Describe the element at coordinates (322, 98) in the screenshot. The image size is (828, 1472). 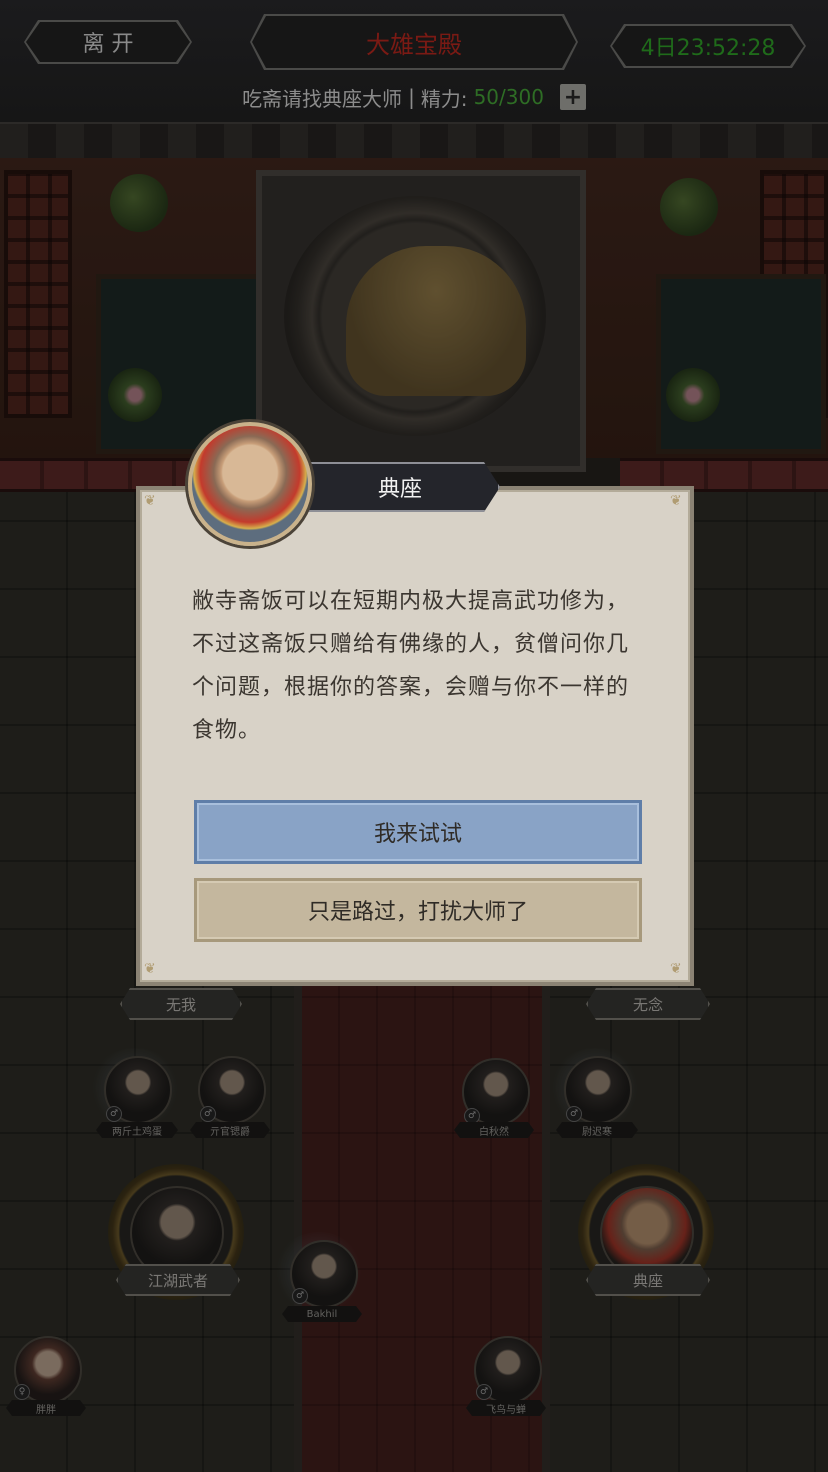
I see `quest-text: 吃斋请找典座大师` at that location.